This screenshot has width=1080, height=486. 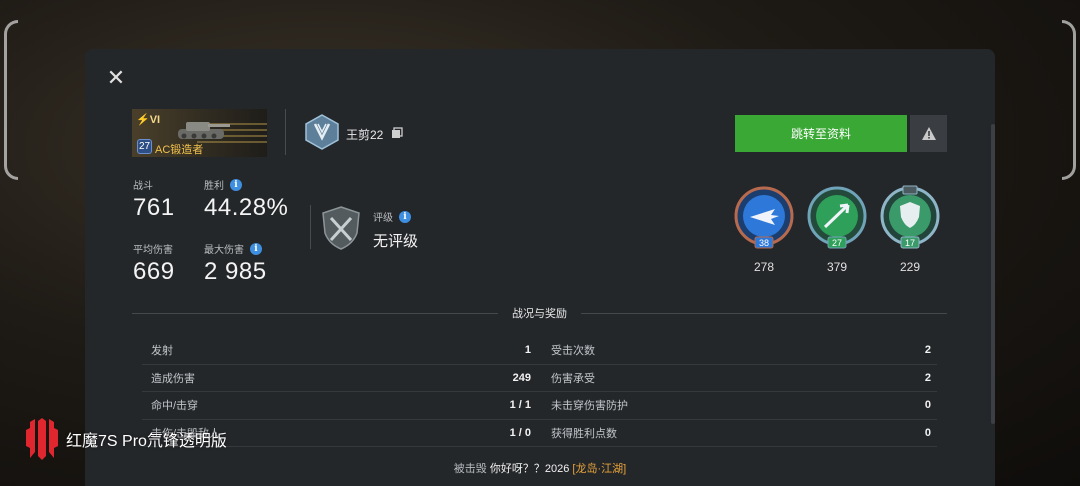 I want to click on table-row: 发射 1 受击次数 2, so click(x=539, y=351).